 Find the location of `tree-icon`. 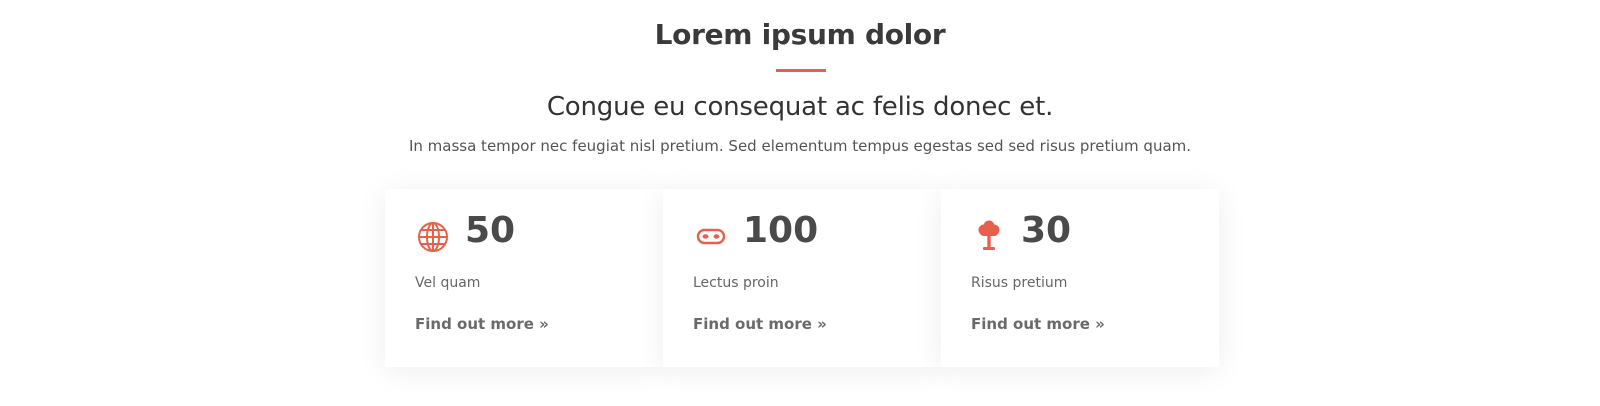

tree-icon is located at coordinates (989, 237).